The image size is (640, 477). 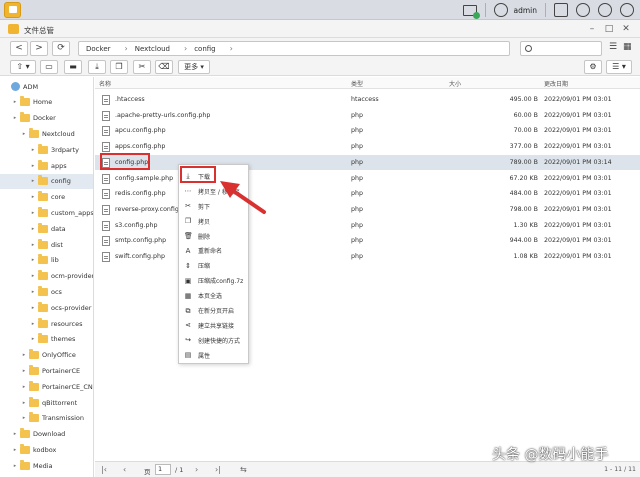 I want to click on context-menu-item: A 重新命名, so click(x=214, y=251).